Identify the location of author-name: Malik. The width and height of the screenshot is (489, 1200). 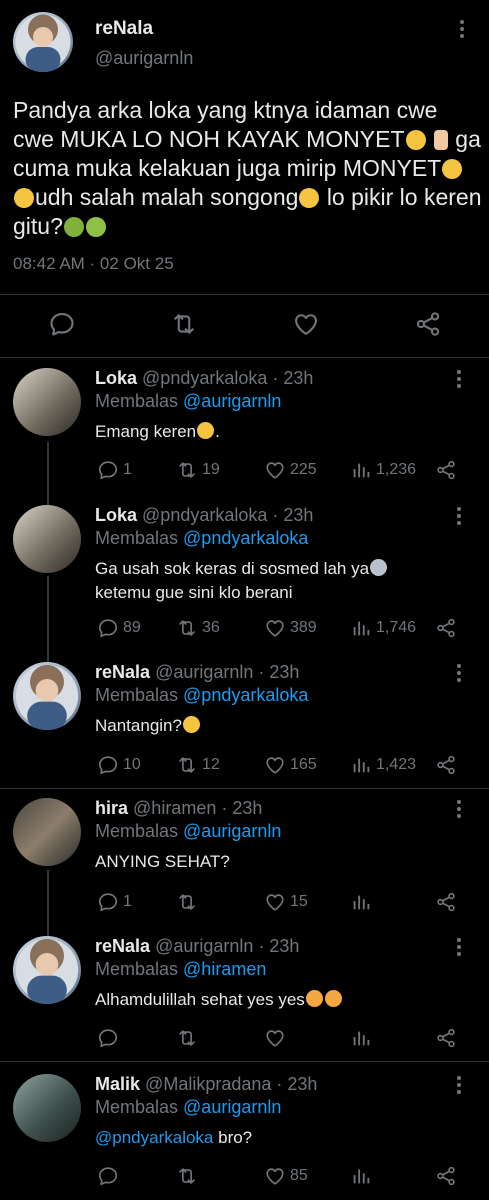
(117, 1084).